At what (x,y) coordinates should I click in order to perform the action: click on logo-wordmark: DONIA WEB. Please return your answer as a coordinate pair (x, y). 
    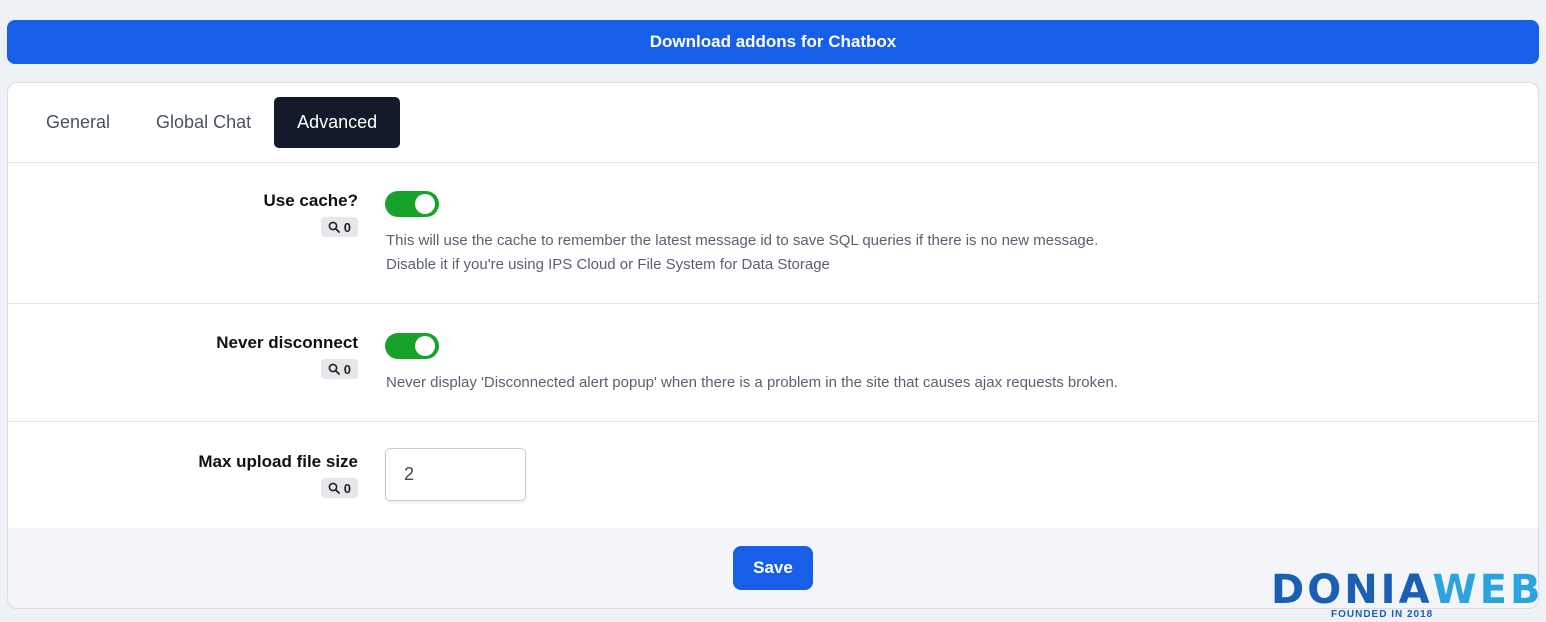
    Looking at the image, I should click on (1406, 590).